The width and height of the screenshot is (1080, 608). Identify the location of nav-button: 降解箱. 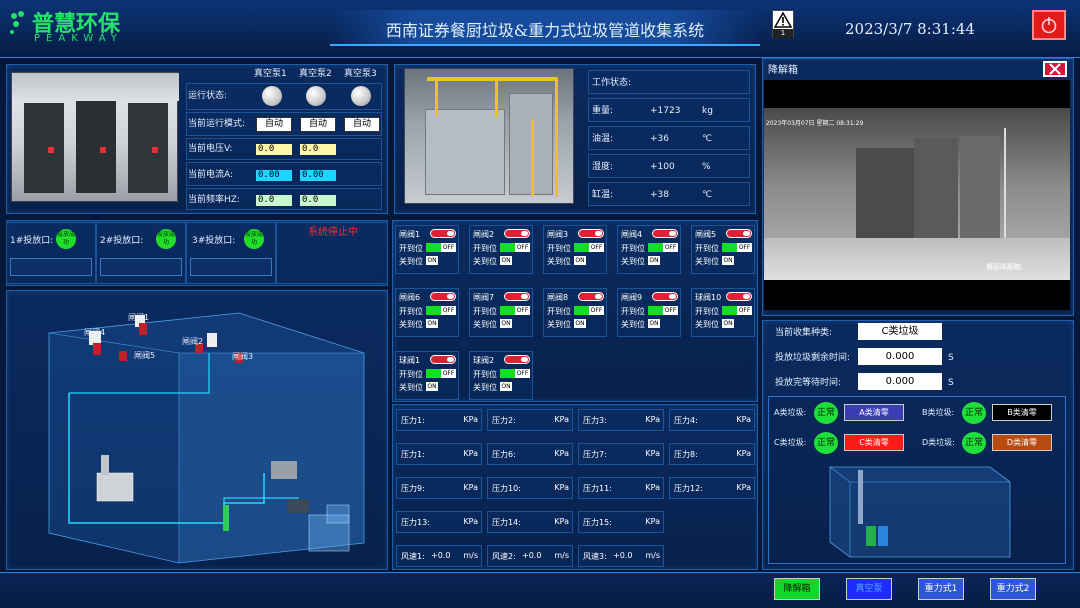
(797, 589).